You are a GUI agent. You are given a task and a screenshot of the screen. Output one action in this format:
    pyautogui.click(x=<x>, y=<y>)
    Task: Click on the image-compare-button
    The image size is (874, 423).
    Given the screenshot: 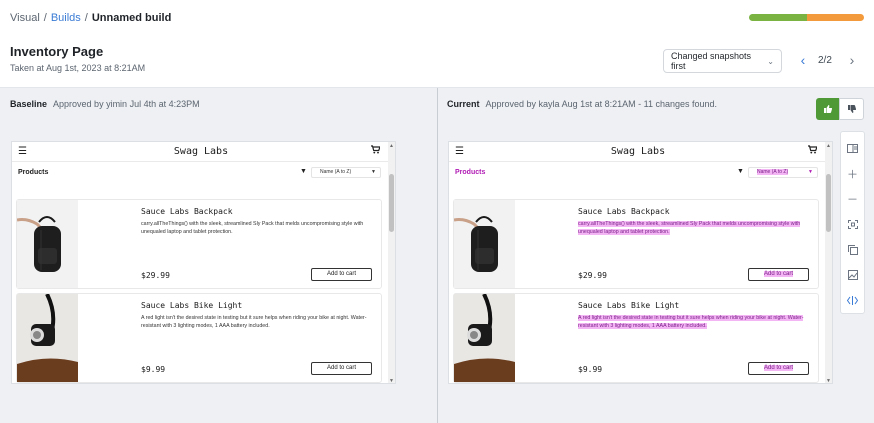 What is the action you would take?
    pyautogui.click(x=853, y=274)
    